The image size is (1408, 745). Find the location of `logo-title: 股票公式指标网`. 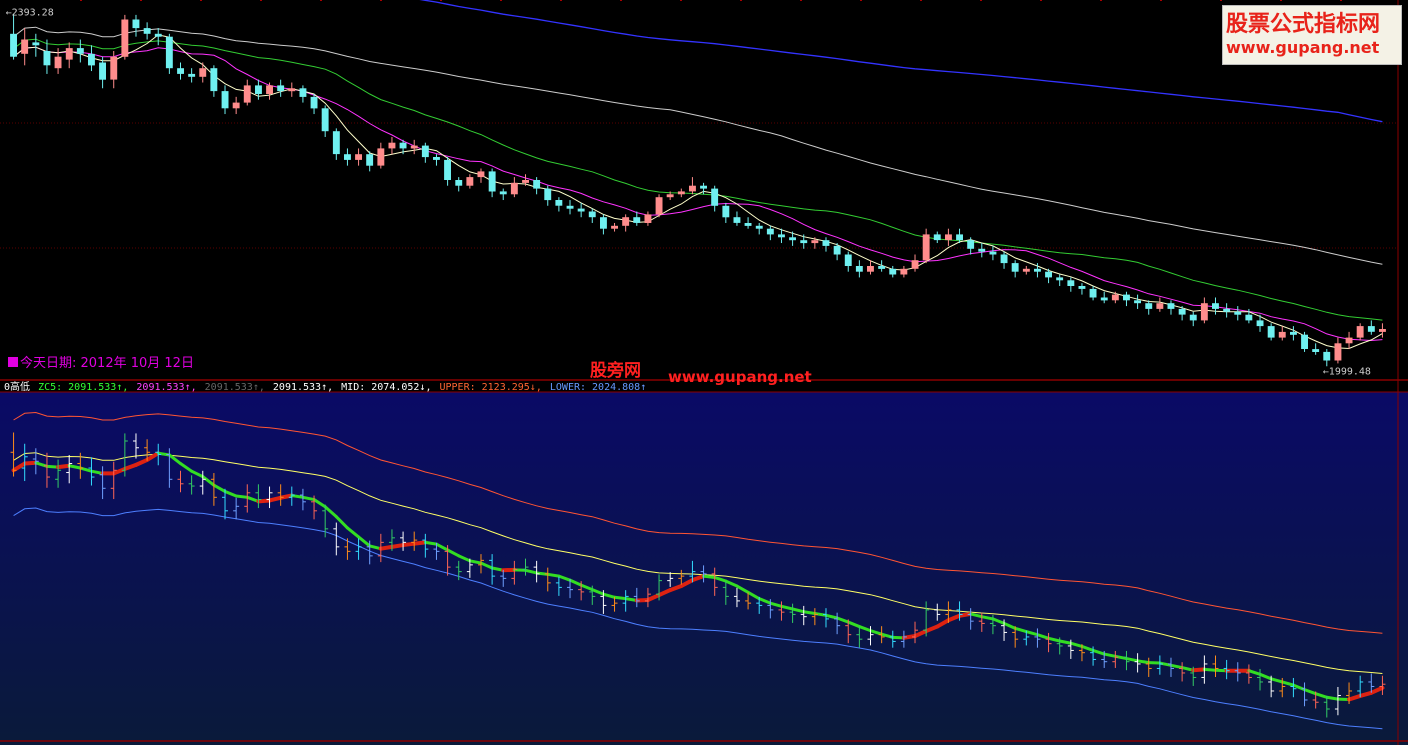

logo-title: 股票公式指标网 is located at coordinates (1303, 24).